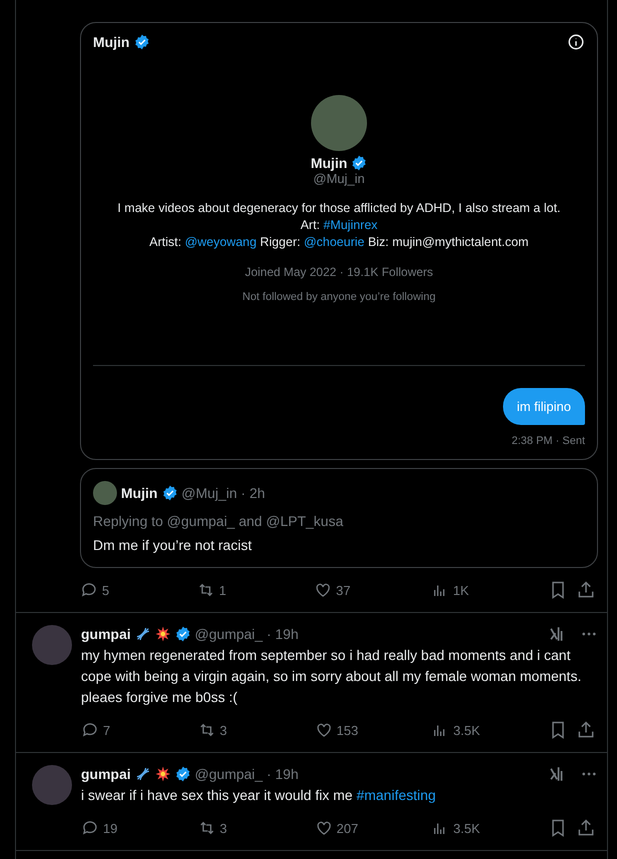  What do you see at coordinates (334, 242) in the screenshot?
I see `link: @choeurie` at bounding box center [334, 242].